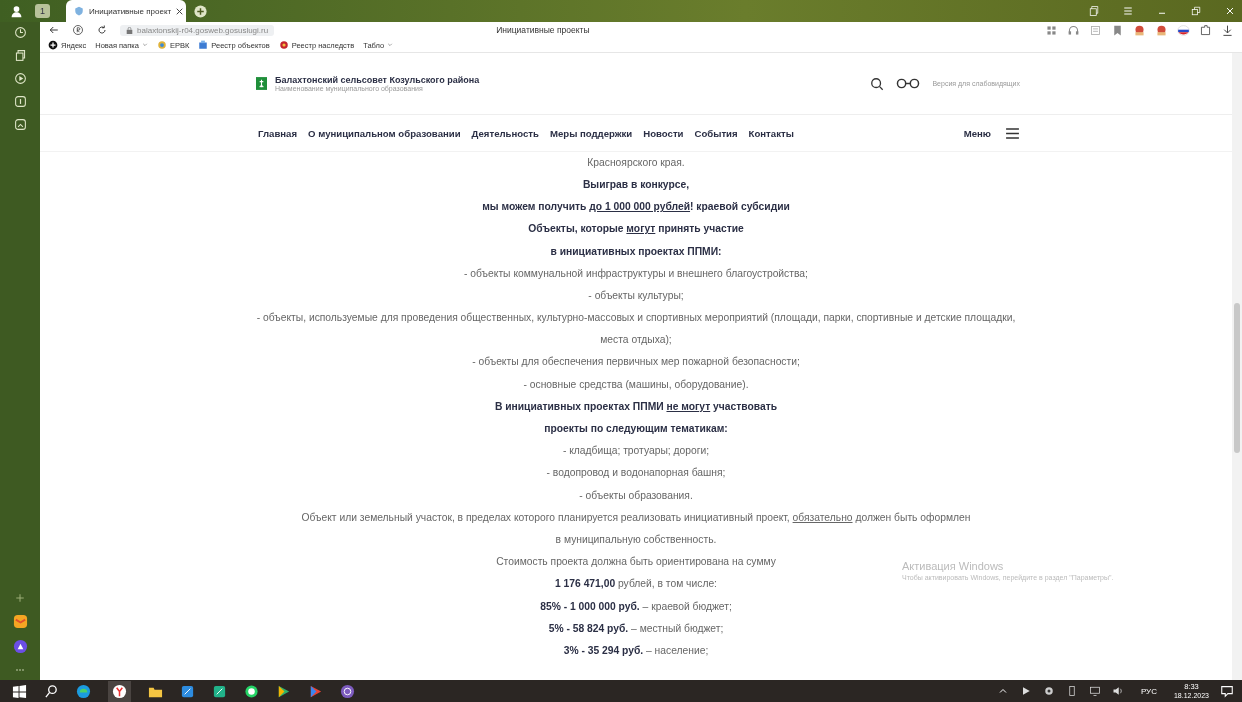  What do you see at coordinates (636, 273) in the screenshot?
I see `paragraph-text: - объекты коммунальной инфраструктуры и внешнего благоустройства;` at bounding box center [636, 273].